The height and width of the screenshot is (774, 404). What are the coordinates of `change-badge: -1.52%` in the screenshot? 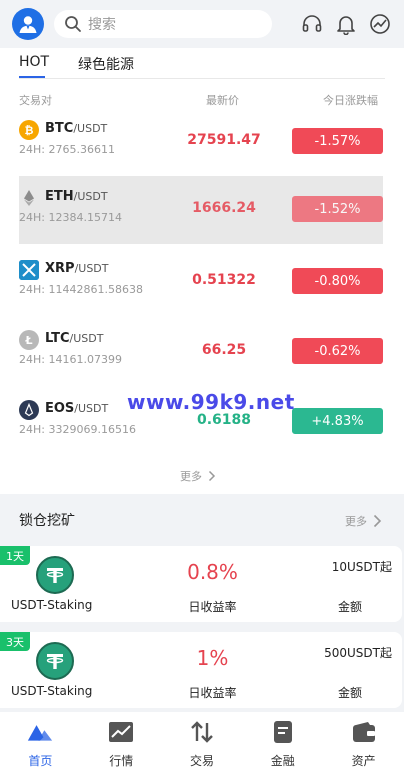 It's located at (337, 209).